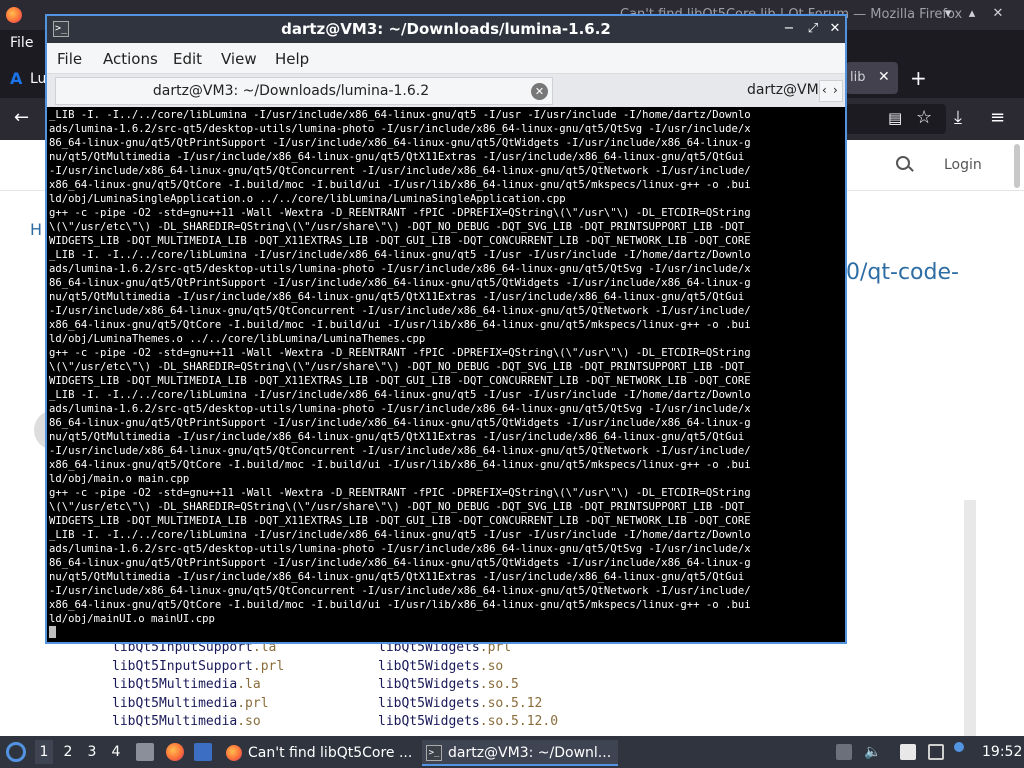 This screenshot has width=1024, height=768. Describe the element at coordinates (36, 229) in the screenshot. I see `breadcrumb-fragment: H` at that location.